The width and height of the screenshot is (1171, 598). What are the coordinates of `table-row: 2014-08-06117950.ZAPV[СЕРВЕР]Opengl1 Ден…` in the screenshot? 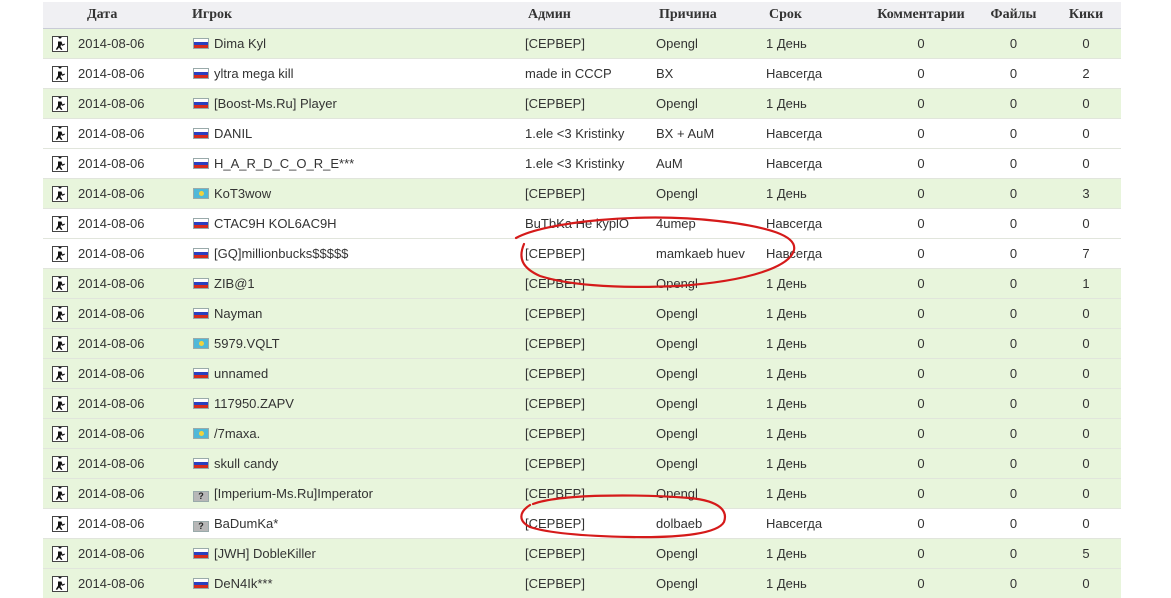 It's located at (582, 404).